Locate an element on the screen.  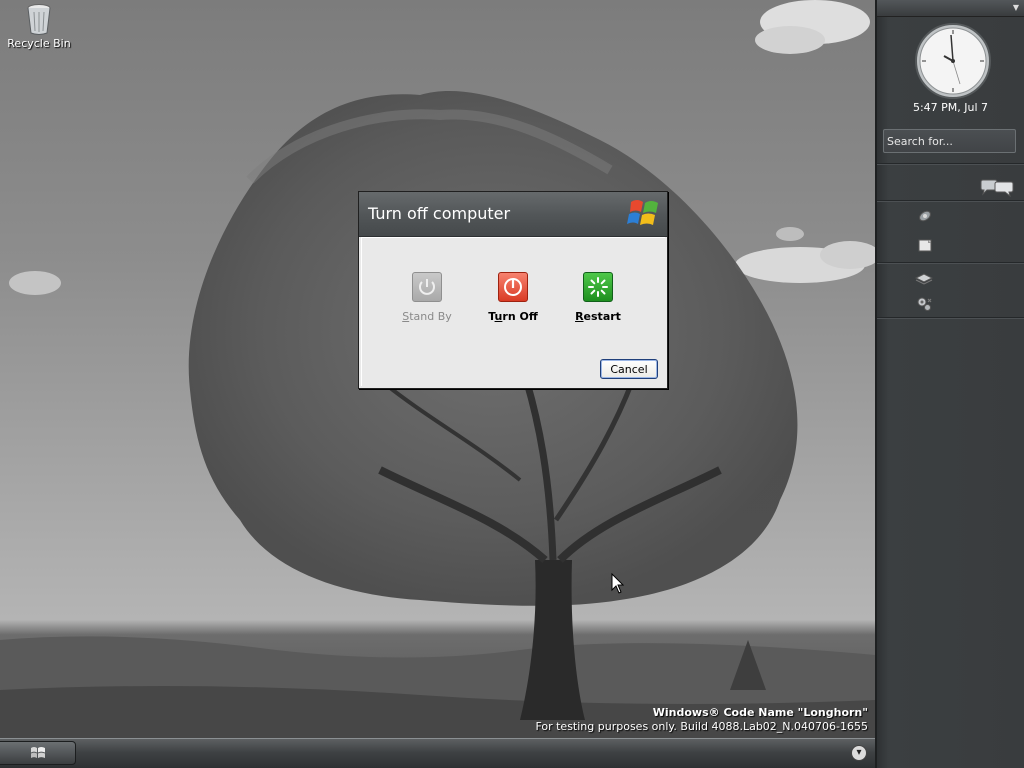
restart-option: Restart is located at coordinates (598, 297).